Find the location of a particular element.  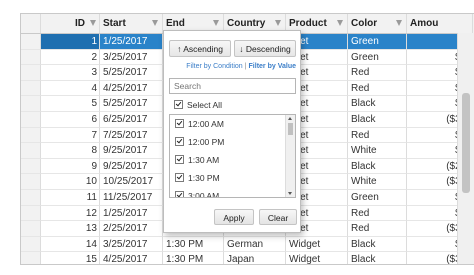

apply-button: Apply is located at coordinates (234, 217).